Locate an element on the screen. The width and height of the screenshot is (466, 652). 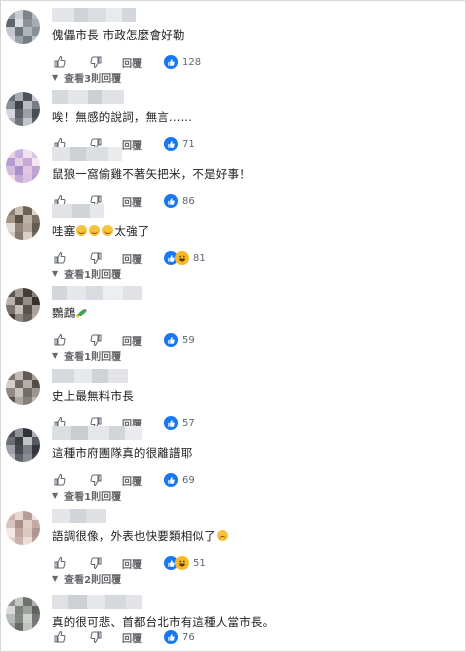
comment-text: 語調很像，外表也快要類相似了 is located at coordinates (140, 536).